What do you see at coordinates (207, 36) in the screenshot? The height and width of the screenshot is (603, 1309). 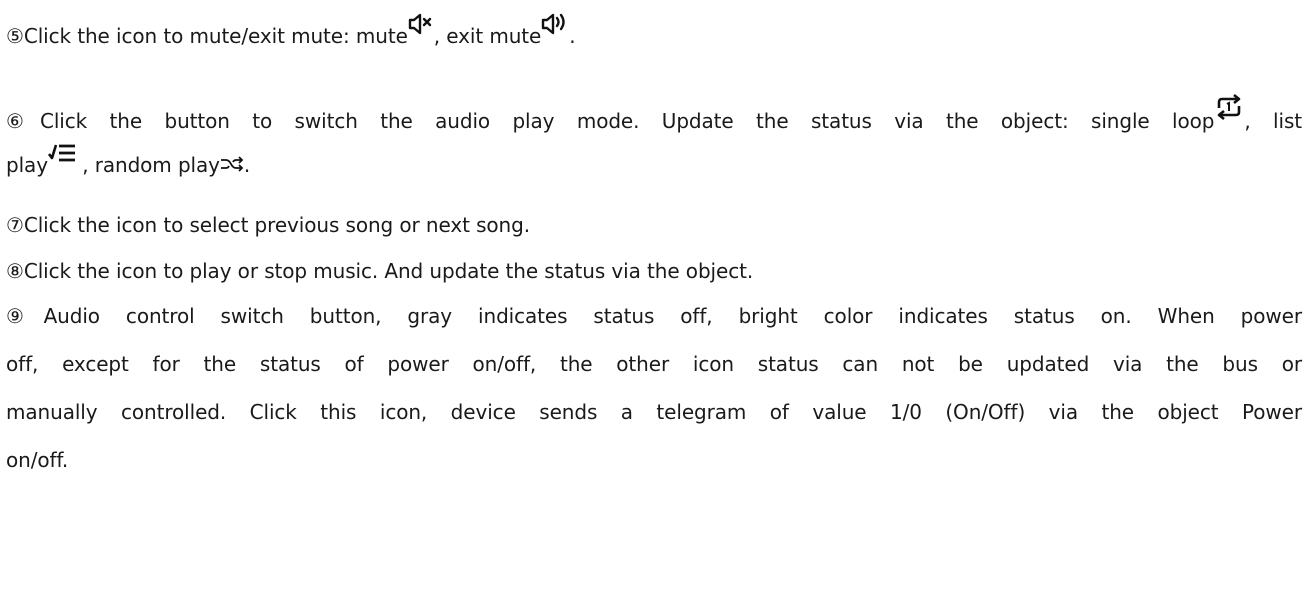 I see `mute-text: ⑤Click the icon to mute/exit mute: mute` at bounding box center [207, 36].